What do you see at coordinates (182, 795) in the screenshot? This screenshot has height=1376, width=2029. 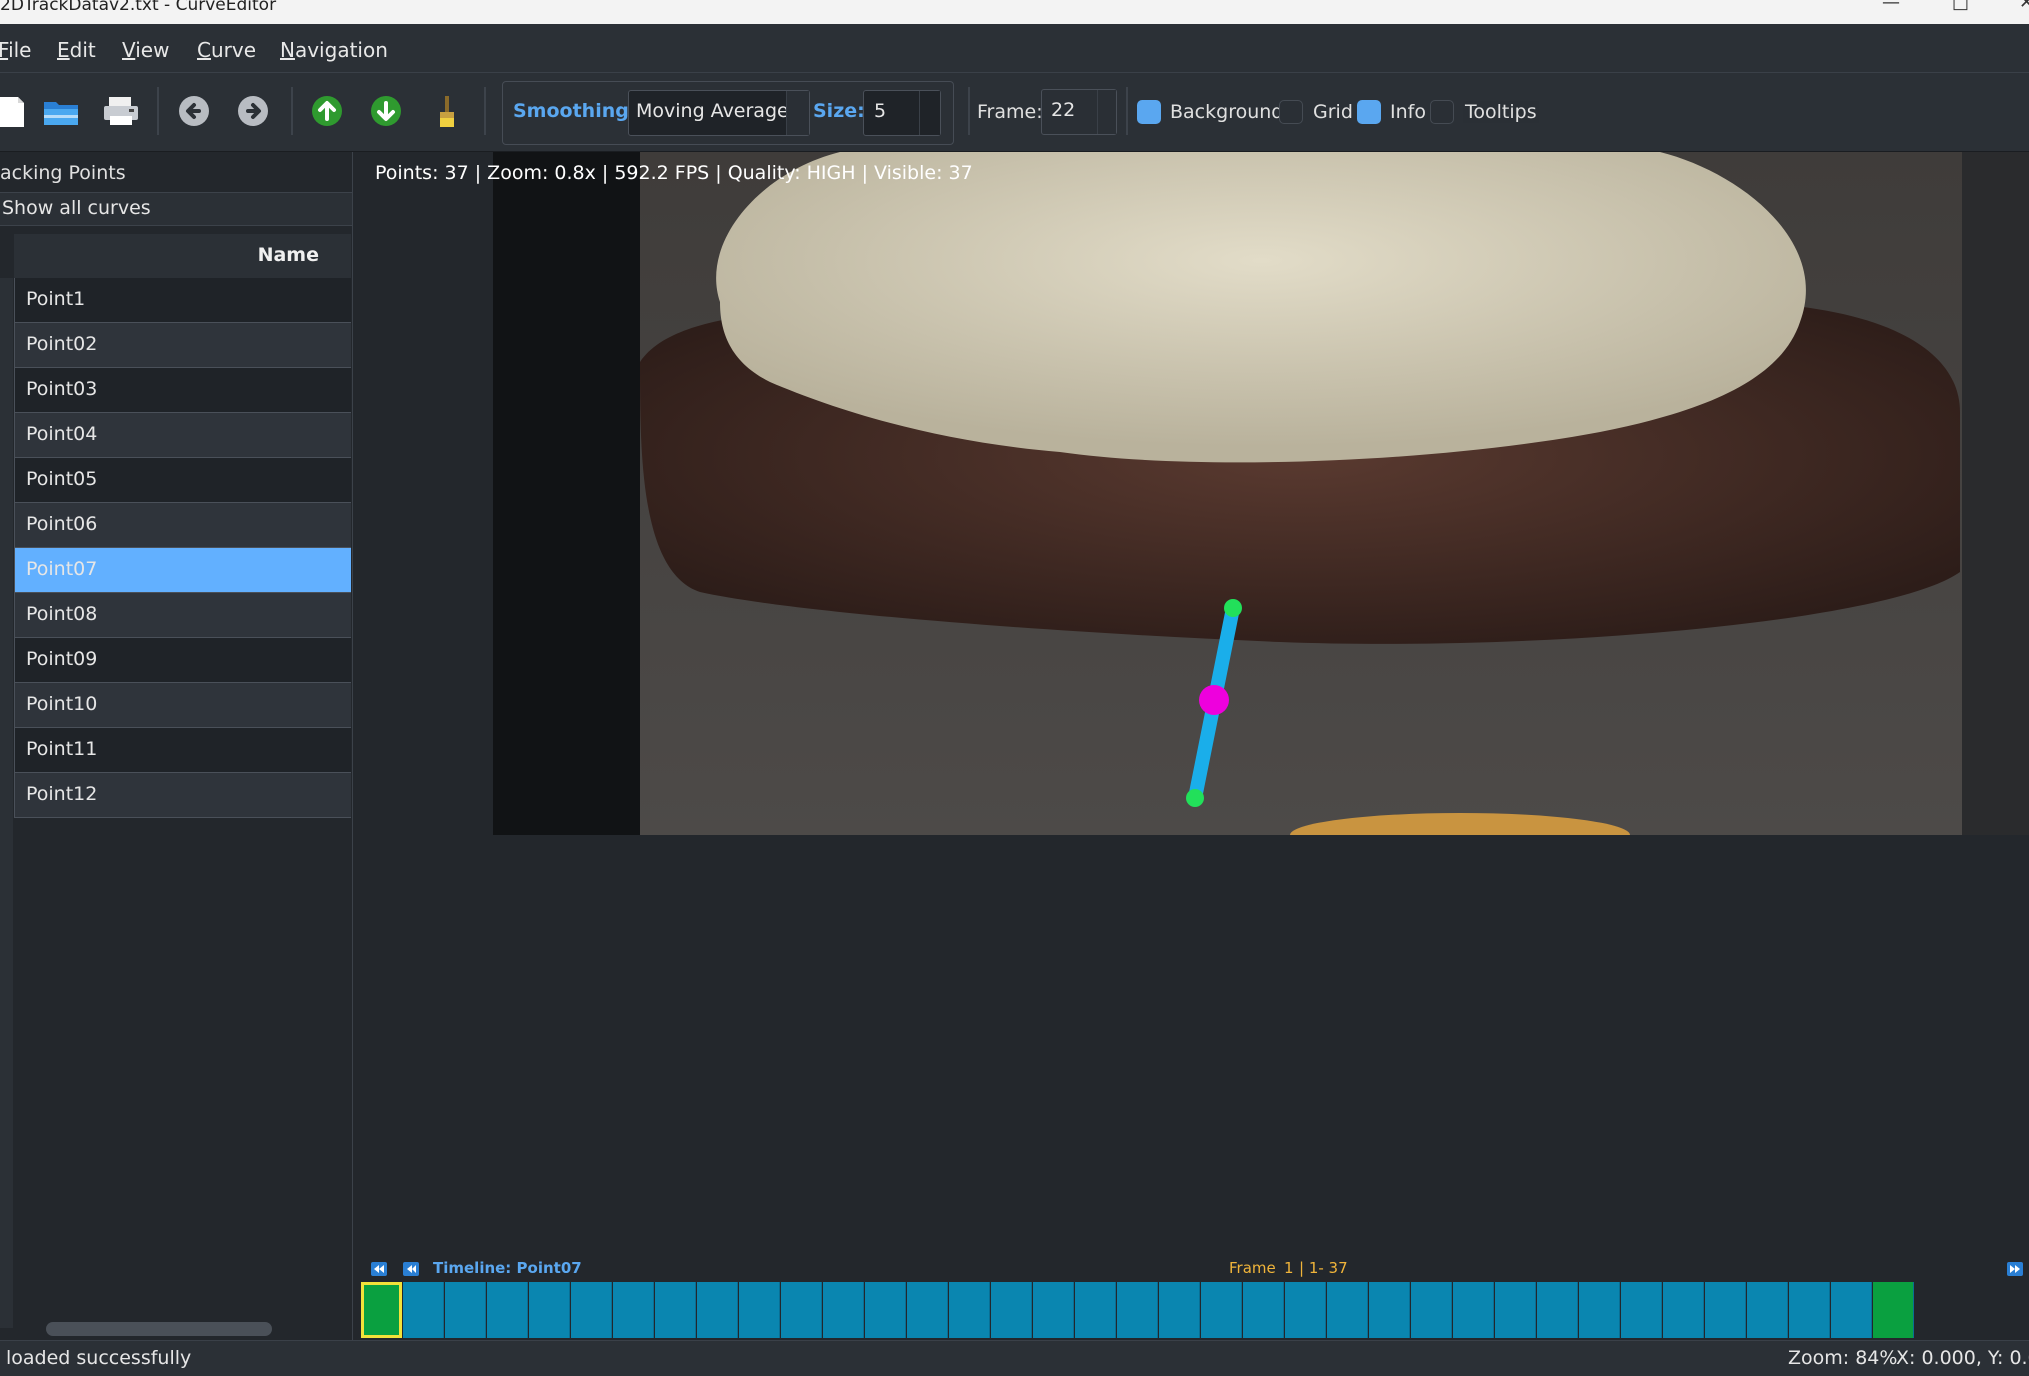 I see `point-row: Point12` at bounding box center [182, 795].